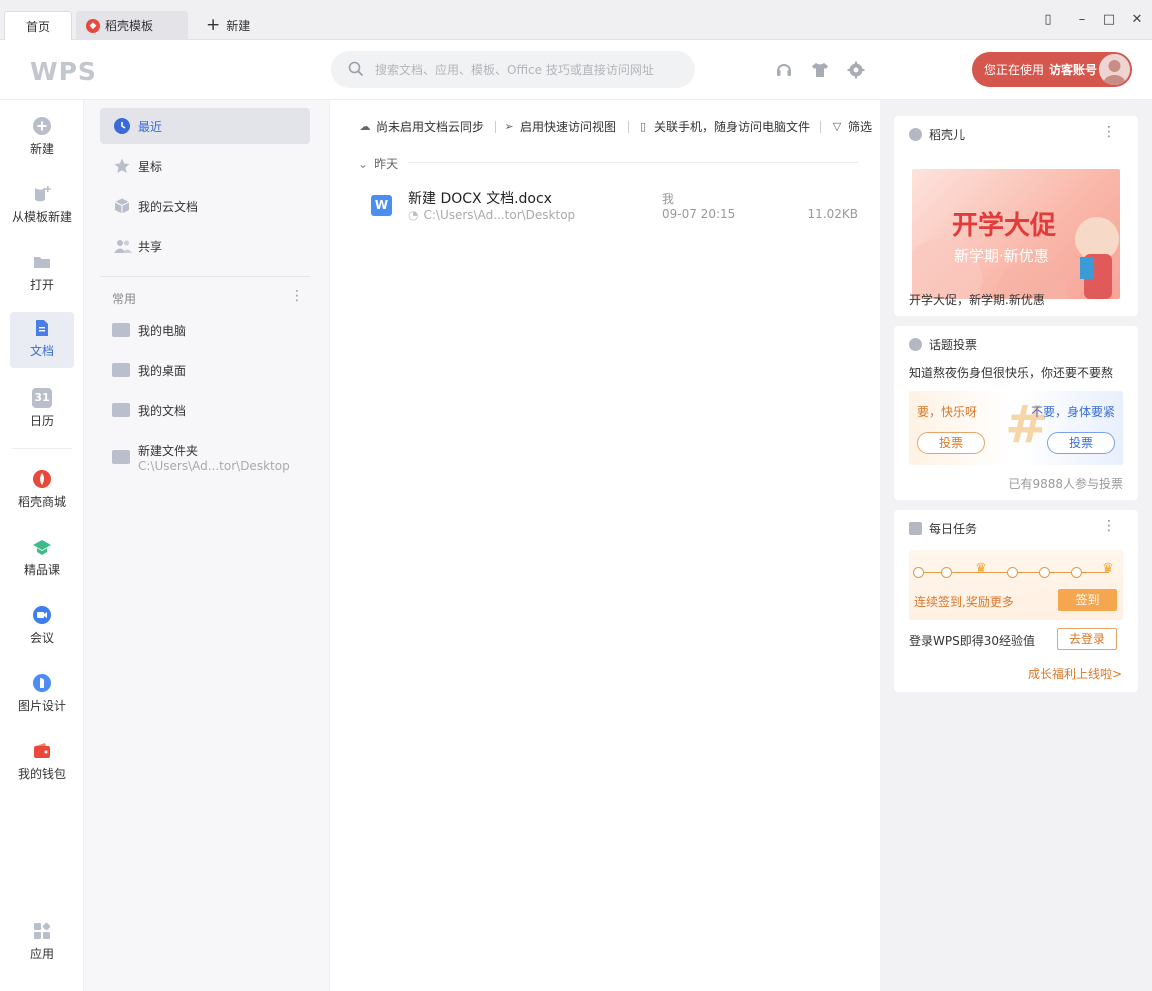 The width and height of the screenshot is (1152, 991). What do you see at coordinates (121, 370) in the screenshot?
I see `desktop-folder-icon` at bounding box center [121, 370].